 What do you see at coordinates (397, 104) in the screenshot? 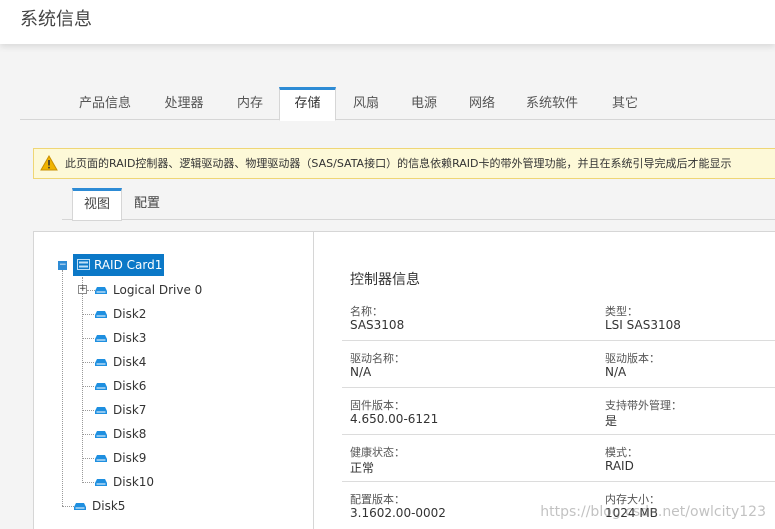
I see `main-tab-bar: 产品信息 处理器 内存 存储 风扇 电源 网络 系统软件 其它` at bounding box center [397, 104].